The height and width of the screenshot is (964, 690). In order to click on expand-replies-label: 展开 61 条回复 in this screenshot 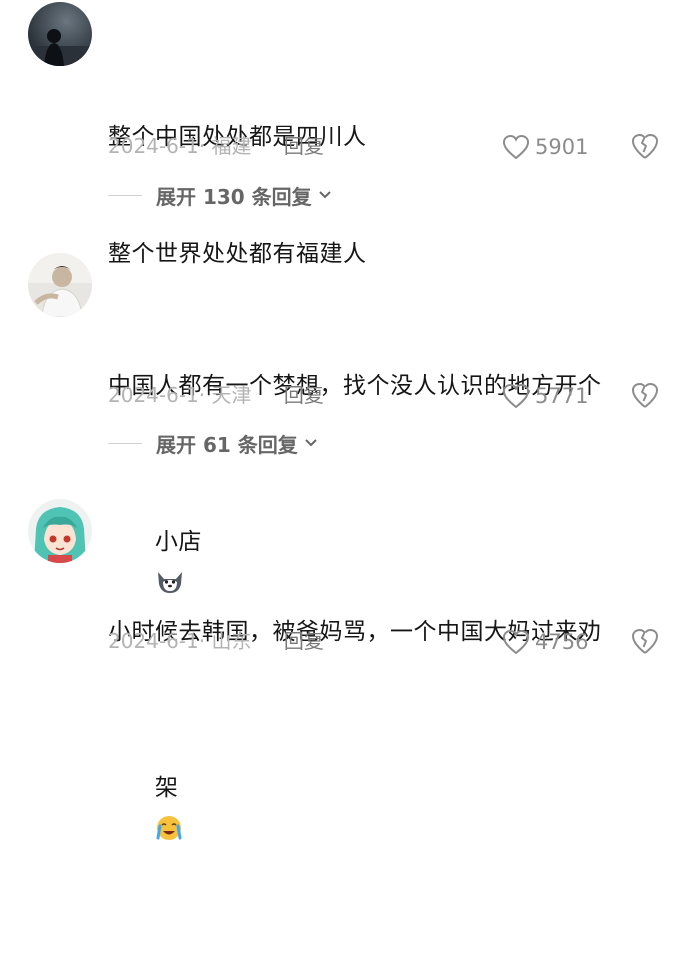, I will do `click(227, 444)`.